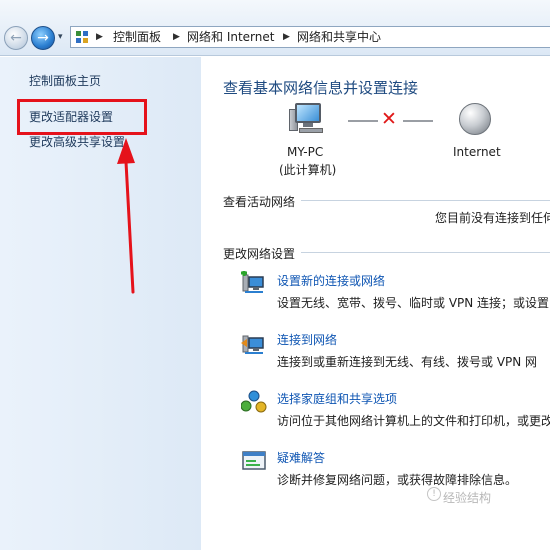  What do you see at coordinates (307, 339) in the screenshot?
I see `connect-to-network-link: 连接到网络` at bounding box center [307, 339].